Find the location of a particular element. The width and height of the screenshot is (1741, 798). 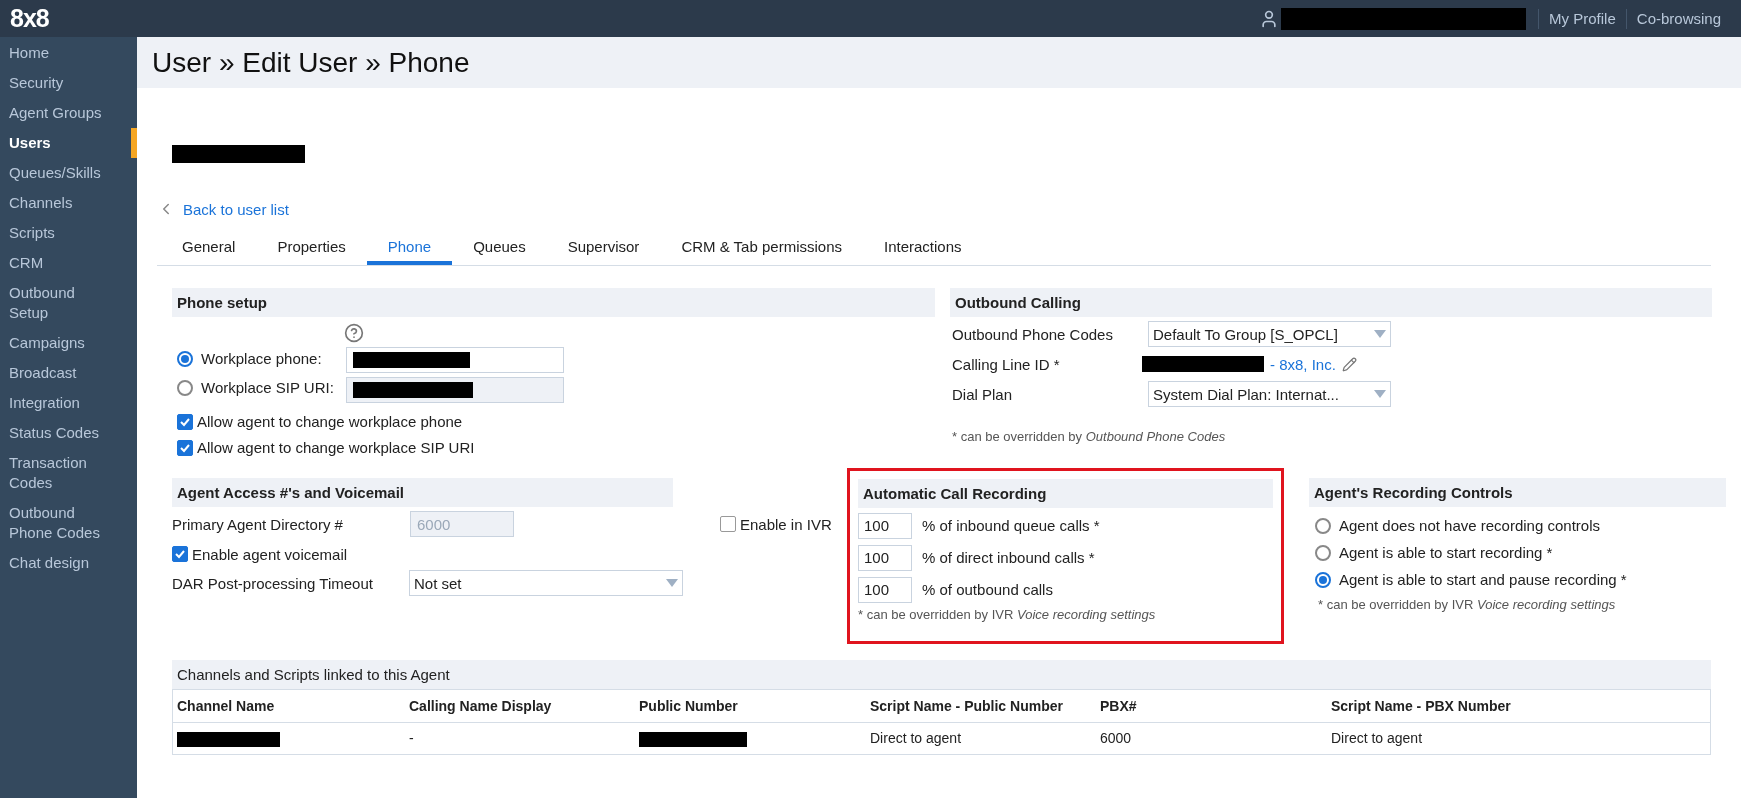

radio-option: Agent is able to start and pause recording * is located at coordinates (1520, 579).